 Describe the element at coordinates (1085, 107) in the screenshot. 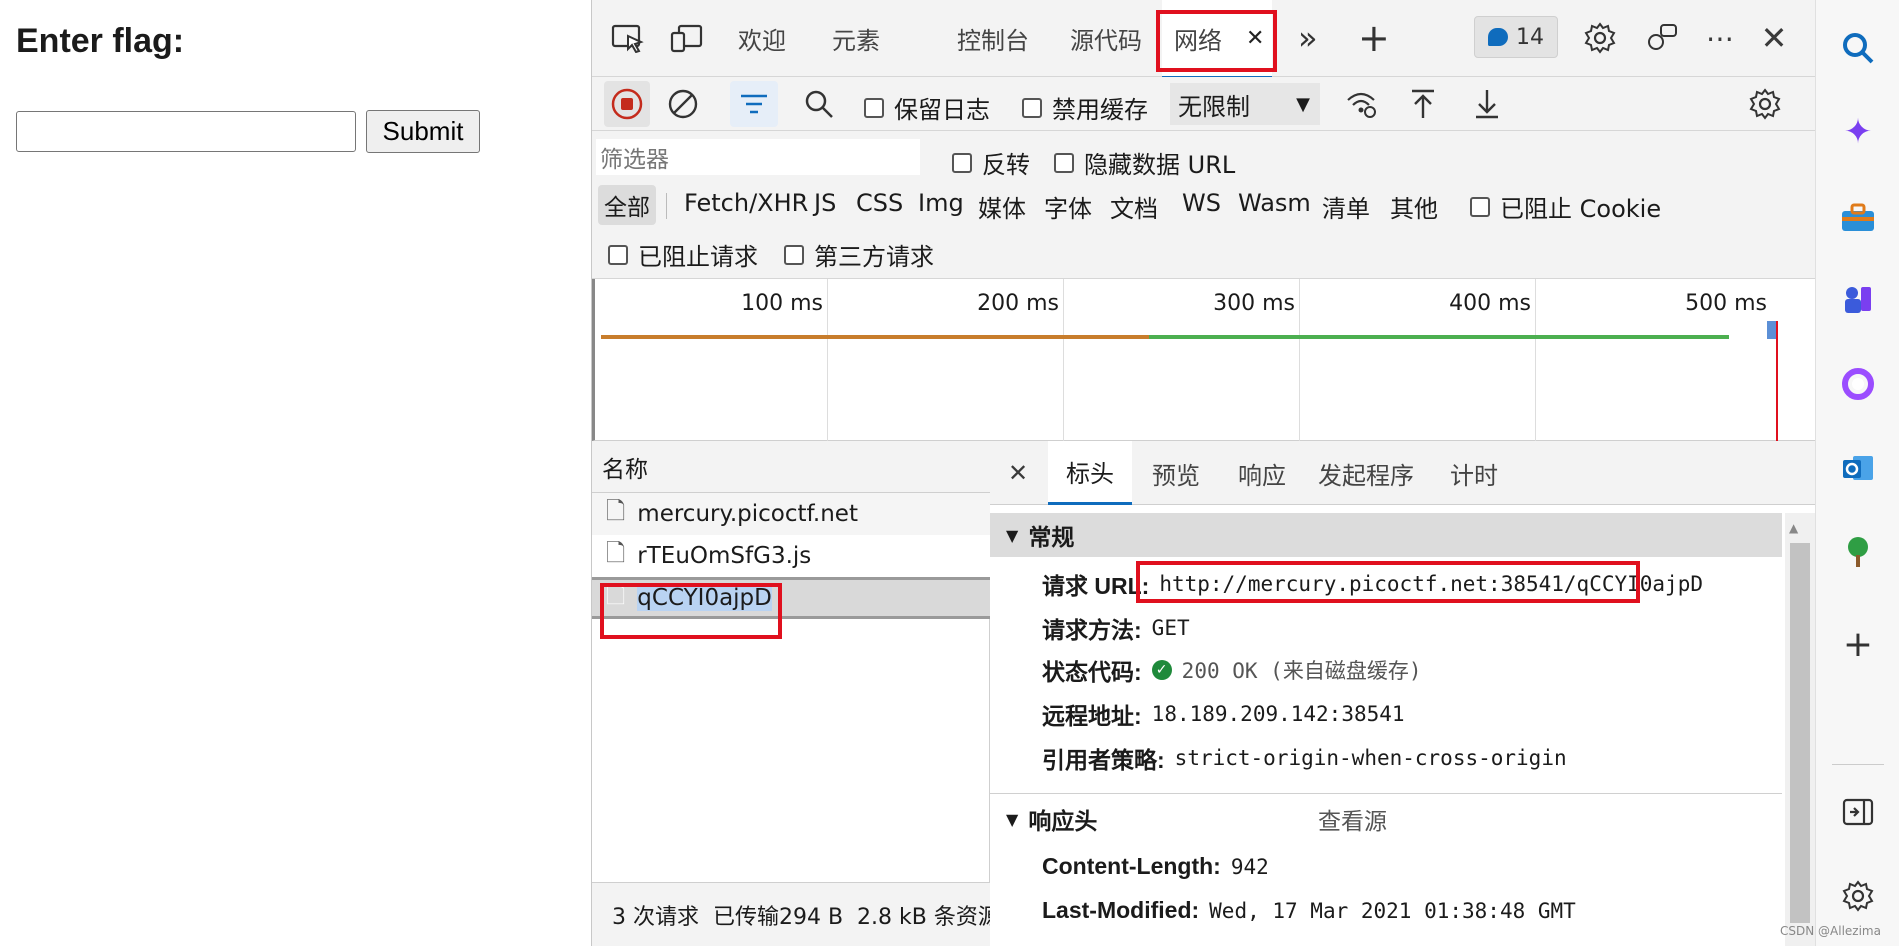

I see `disable-cache-option: 禁用缓存` at that location.